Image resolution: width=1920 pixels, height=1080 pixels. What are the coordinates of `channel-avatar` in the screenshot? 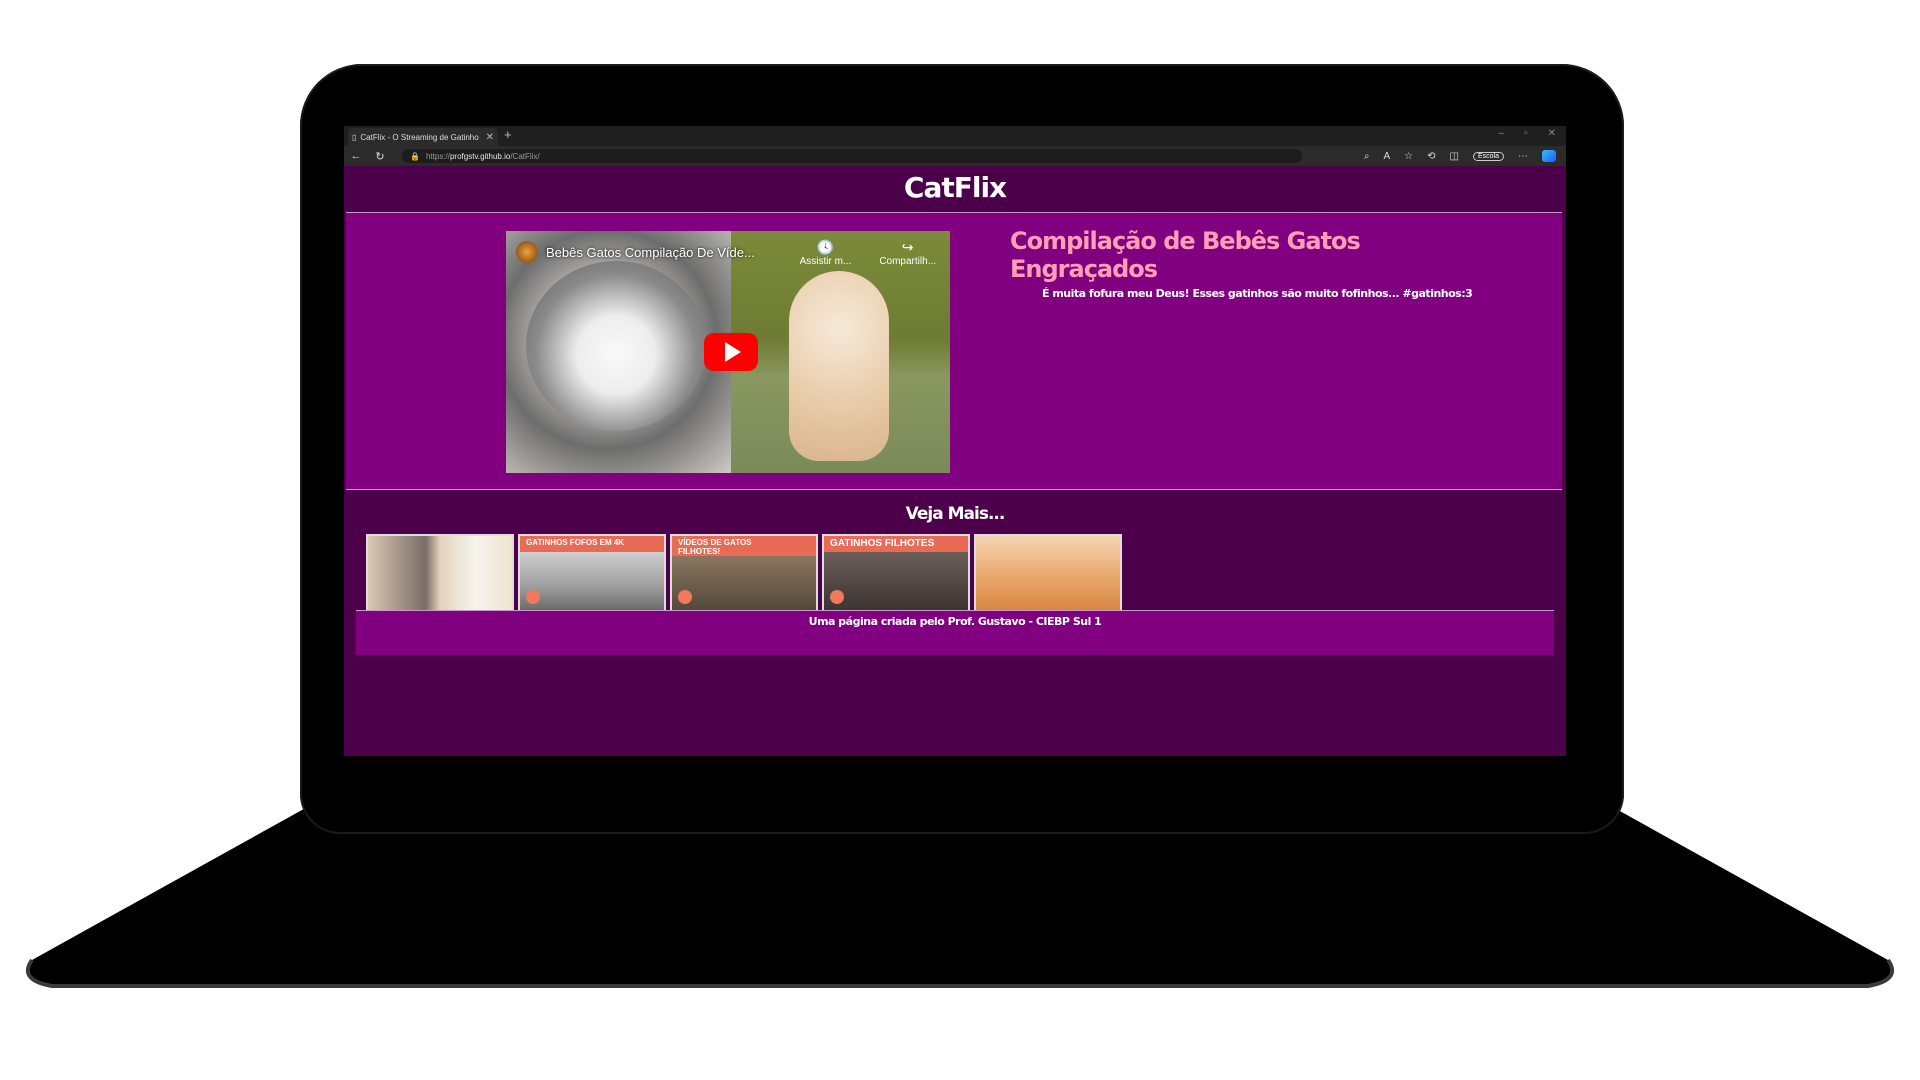 It's located at (527, 252).